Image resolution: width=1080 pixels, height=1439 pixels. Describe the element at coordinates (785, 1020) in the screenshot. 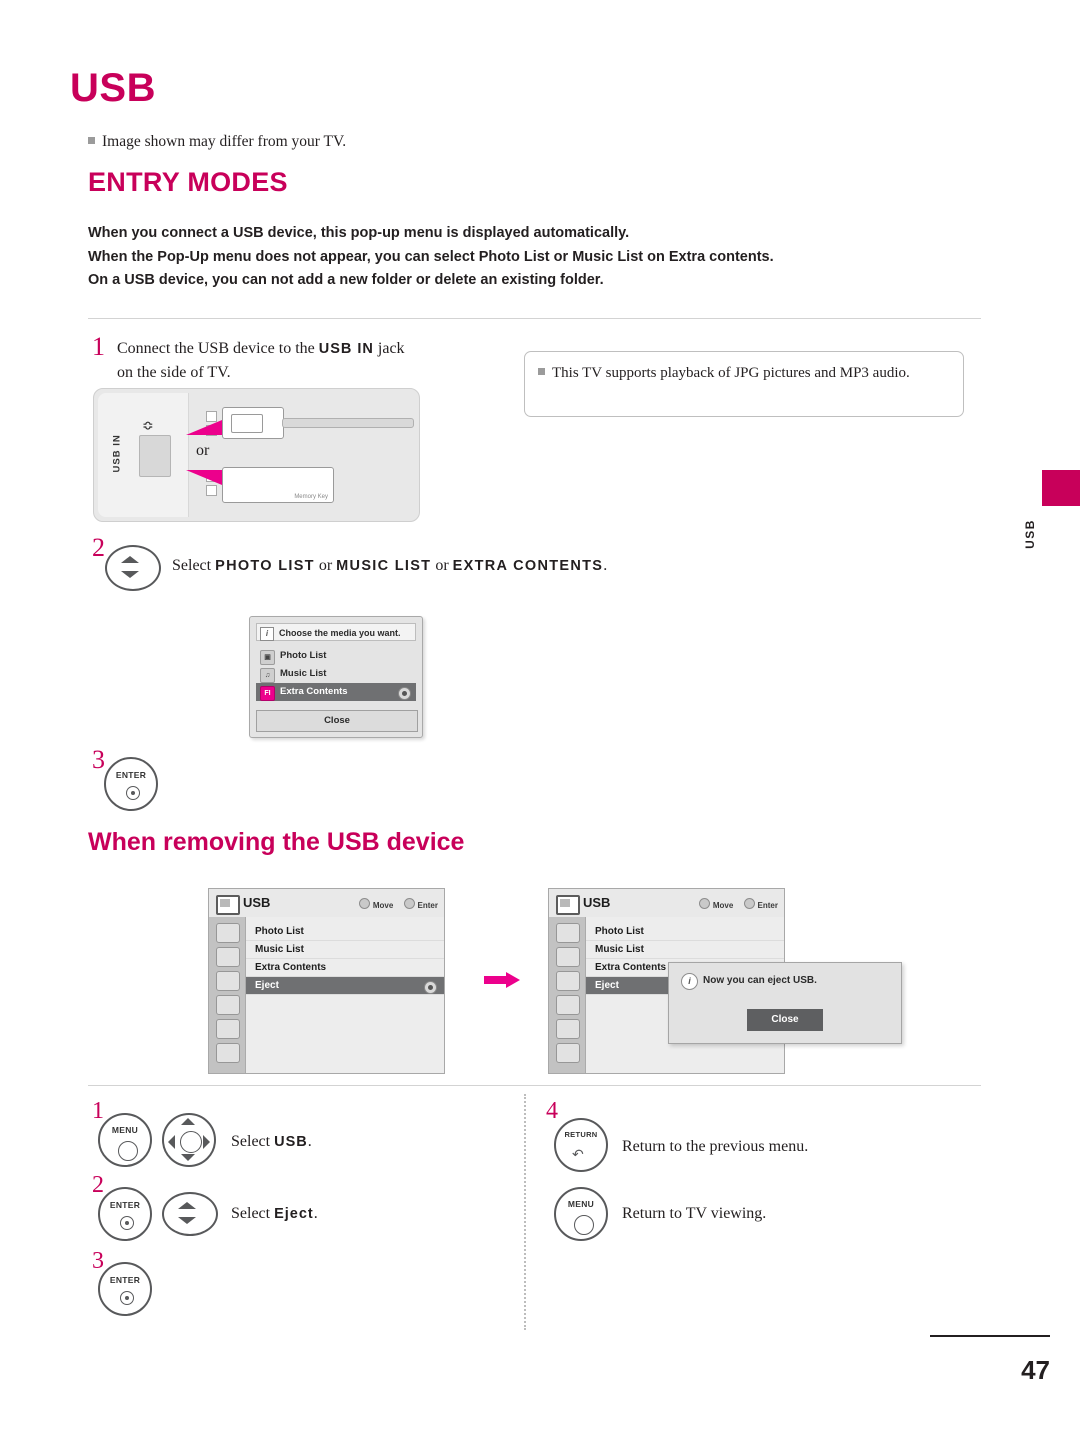

I see `eject-popup-close-button: Close` at that location.